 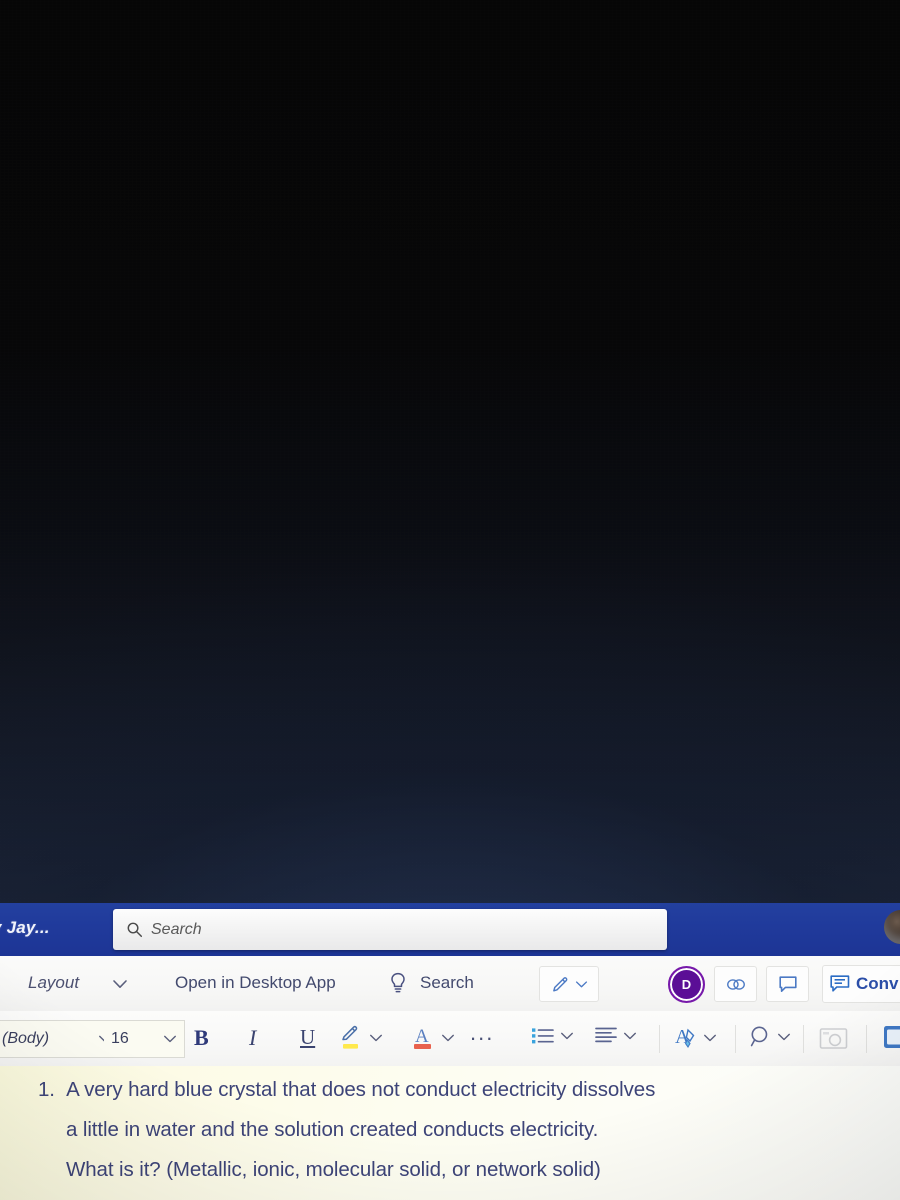 What do you see at coordinates (447, 983) in the screenshot?
I see `tell-me-search-button: Search` at bounding box center [447, 983].